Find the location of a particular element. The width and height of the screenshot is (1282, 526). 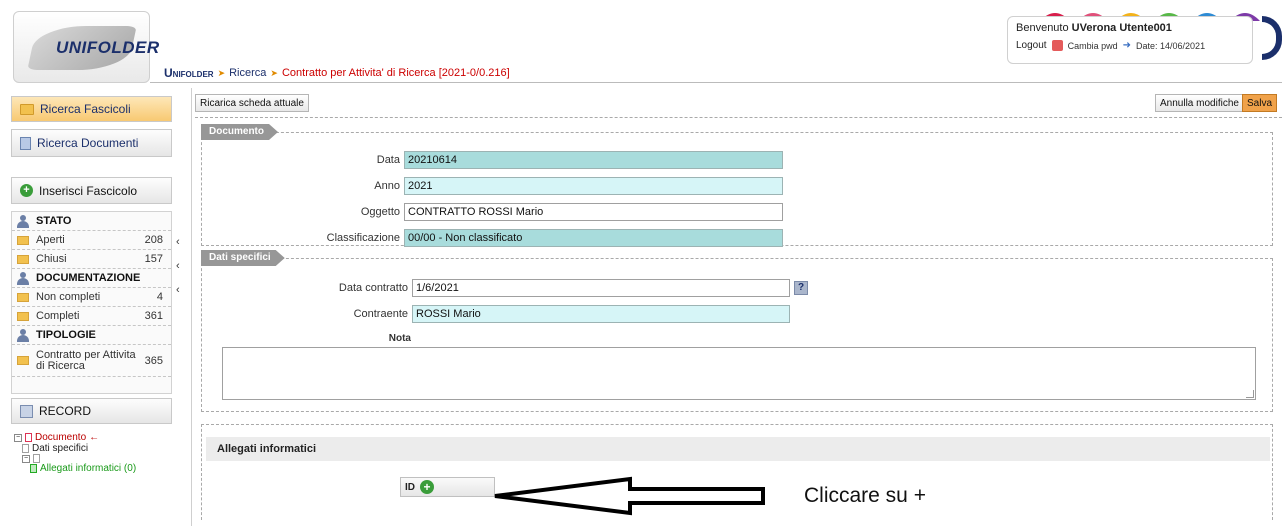

section-title: Documento is located at coordinates (239, 132).